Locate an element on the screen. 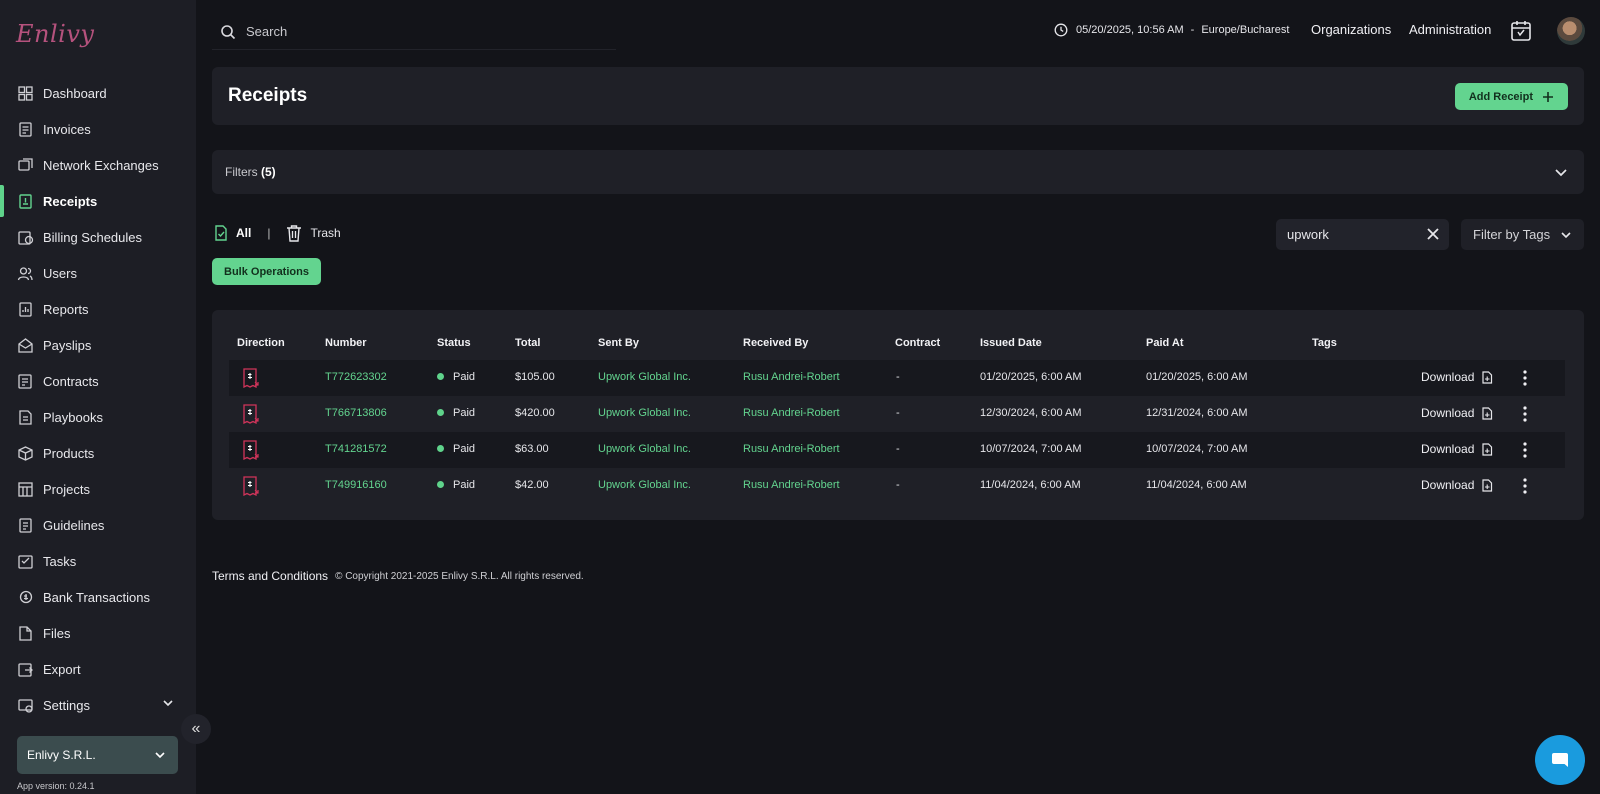 Image resolution: width=1600 pixels, height=794 pixels. status-badge: Paid is located at coordinates (456, 413).